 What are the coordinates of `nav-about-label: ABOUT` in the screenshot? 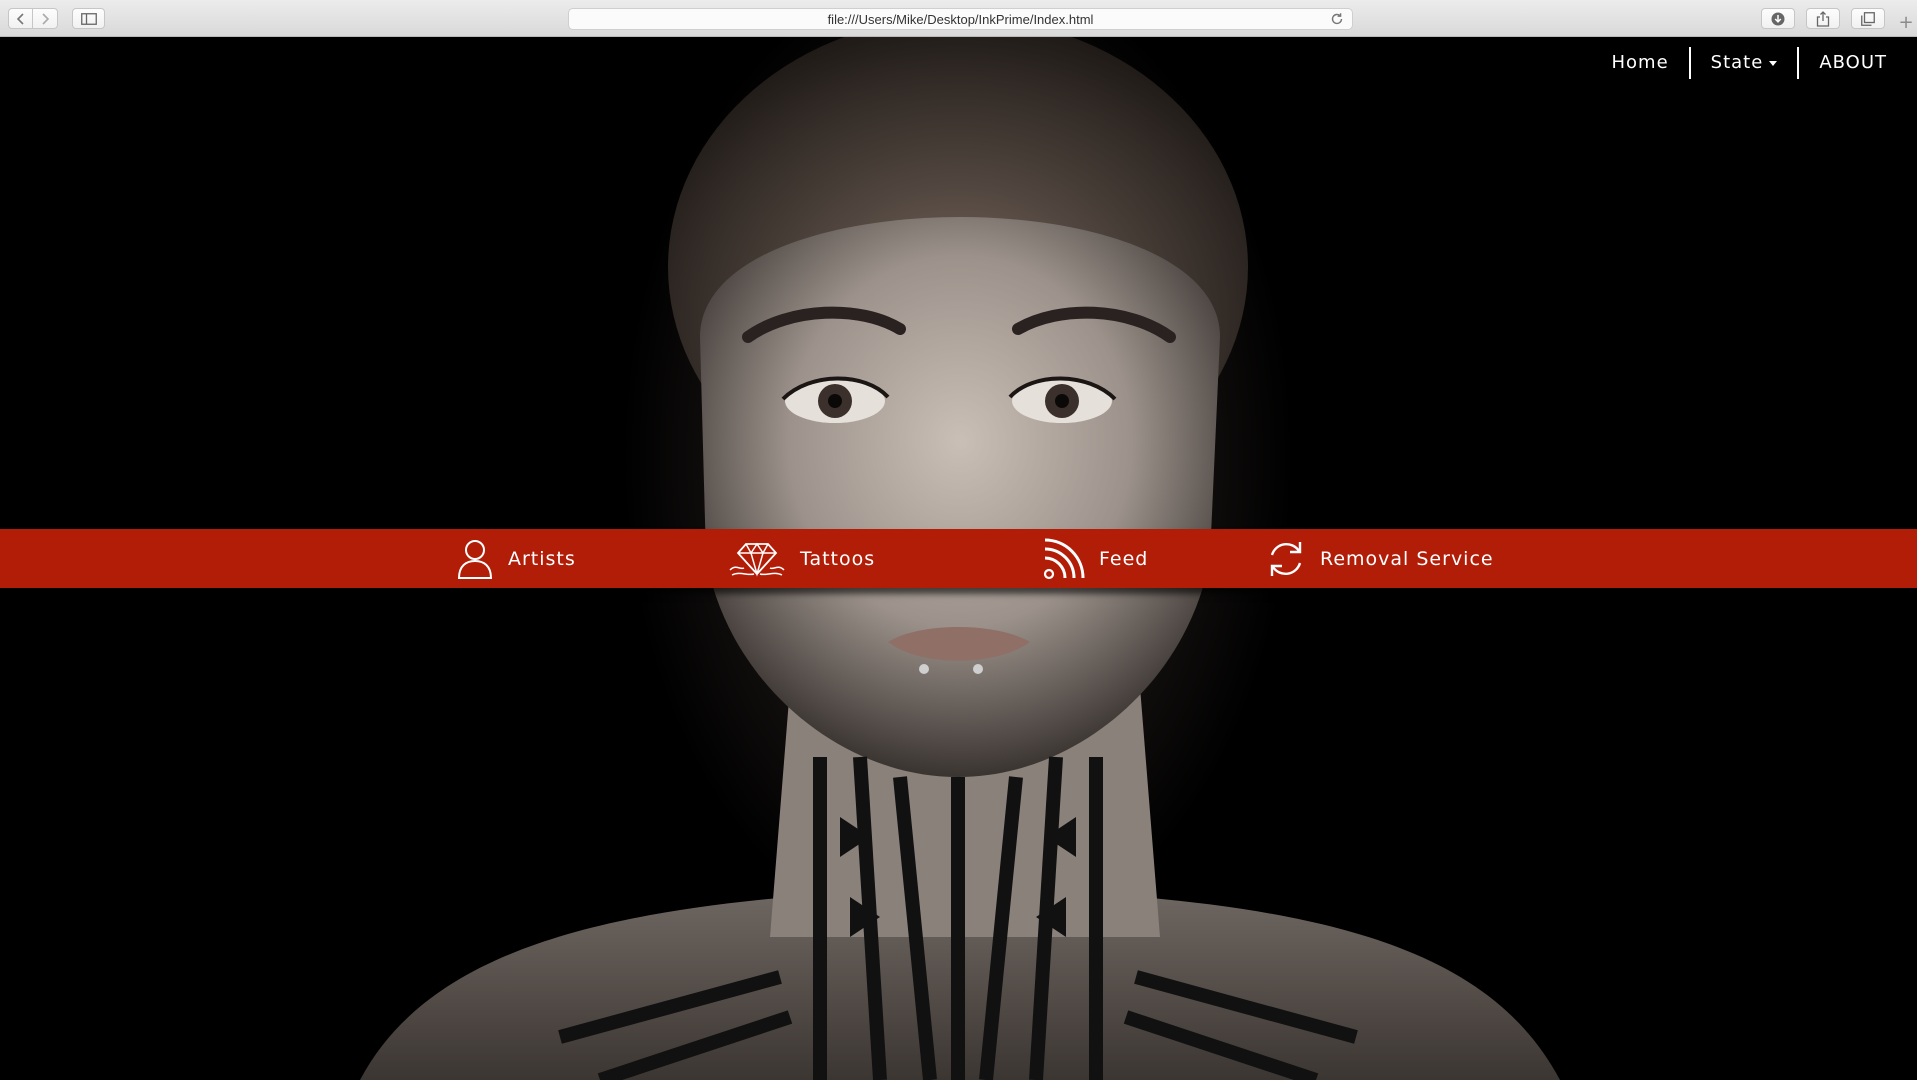 It's located at (1853, 62).